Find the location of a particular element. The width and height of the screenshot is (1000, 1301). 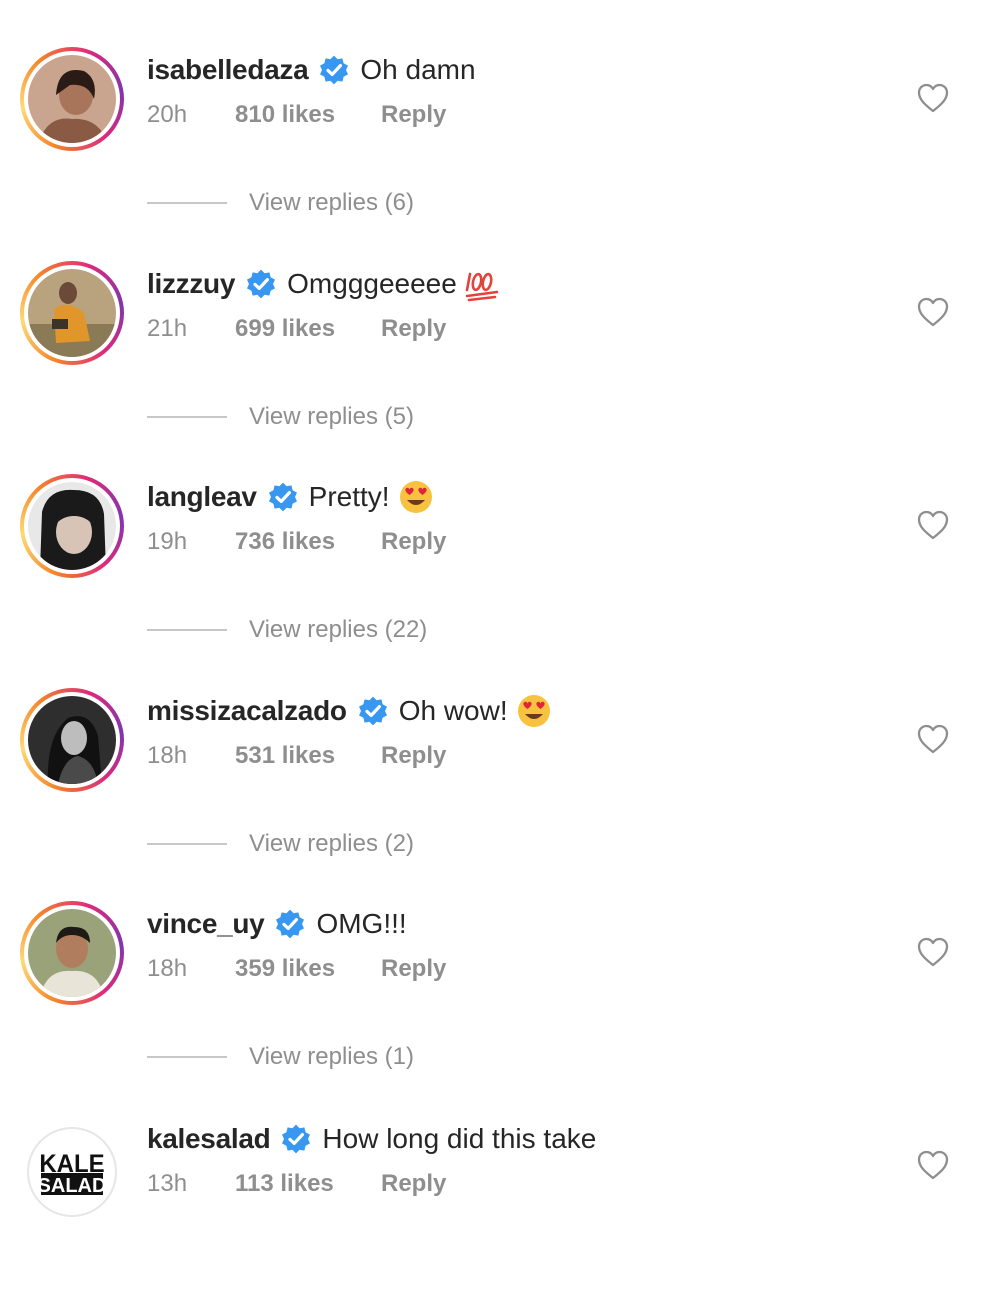

kalesalad-logo: KALE SALAD is located at coordinates (72, 1172).